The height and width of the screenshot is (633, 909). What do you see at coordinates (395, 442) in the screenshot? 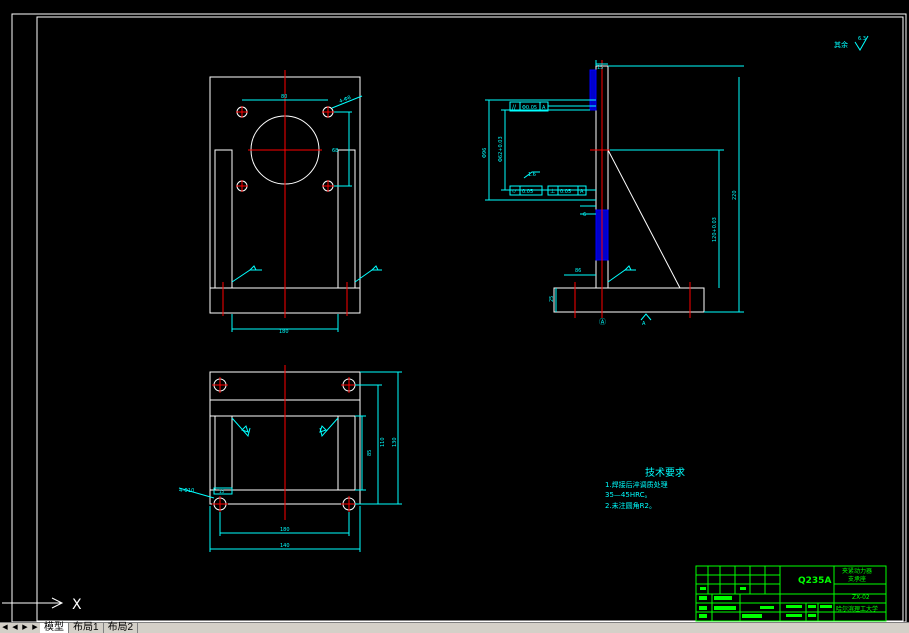
I see `top-dim-right3: 130` at bounding box center [395, 442].